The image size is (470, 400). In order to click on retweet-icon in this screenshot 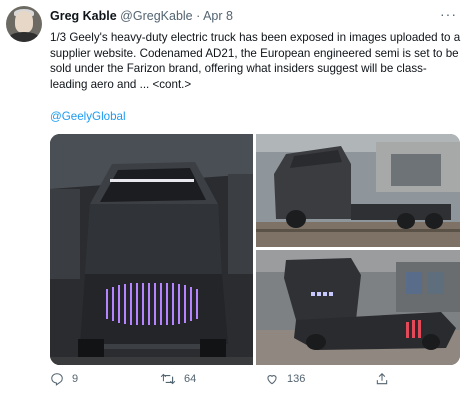, I will do `click(168, 379)`.